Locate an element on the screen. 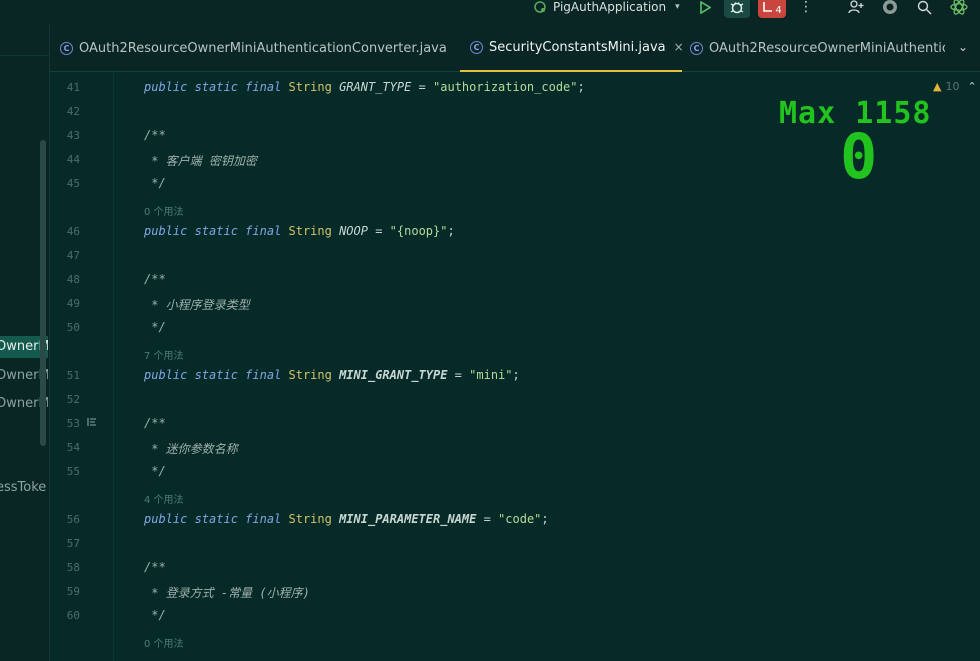 This screenshot has height=661, width=980. doc-comment: * 迷你参数名称 is located at coordinates (191, 449).